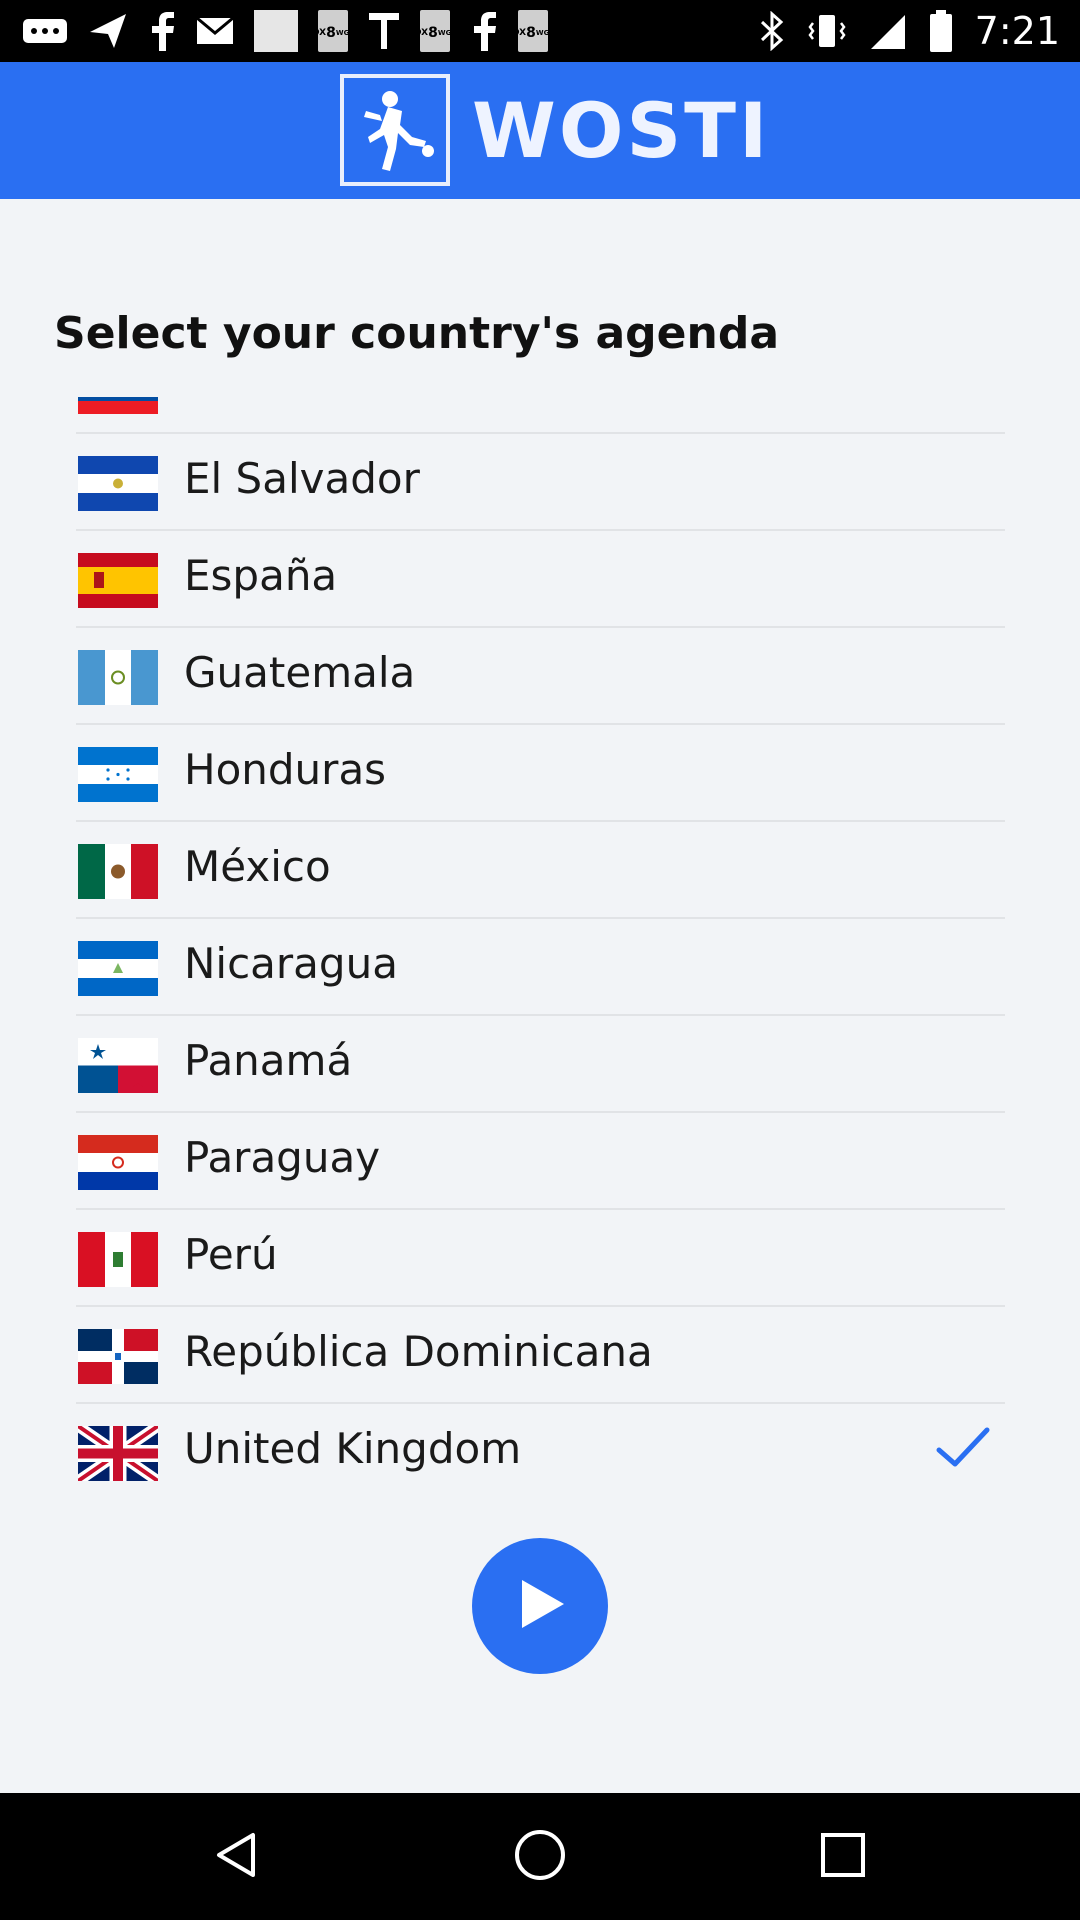 Image resolution: width=1080 pixels, height=1920 pixels. Describe the element at coordinates (540, 773) in the screenshot. I see `list-item: Honduras` at that location.